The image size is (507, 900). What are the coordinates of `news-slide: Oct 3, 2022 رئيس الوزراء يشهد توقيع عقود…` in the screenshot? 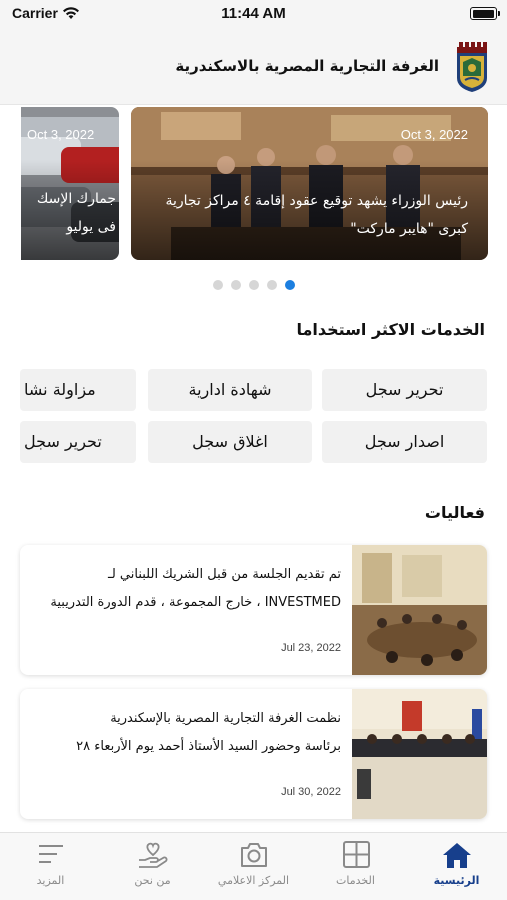 It's located at (309, 183).